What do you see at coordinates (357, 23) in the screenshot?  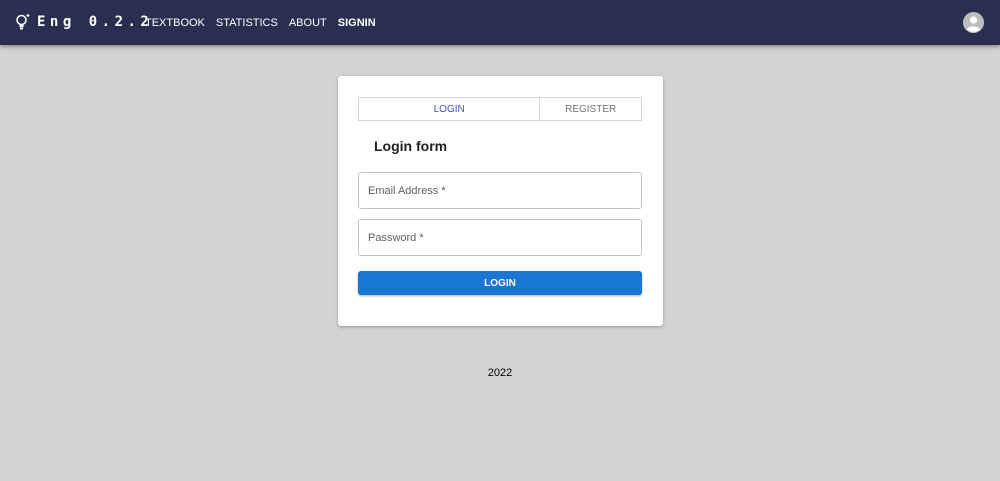 I see `nav-item-signin: SIGNIN` at bounding box center [357, 23].